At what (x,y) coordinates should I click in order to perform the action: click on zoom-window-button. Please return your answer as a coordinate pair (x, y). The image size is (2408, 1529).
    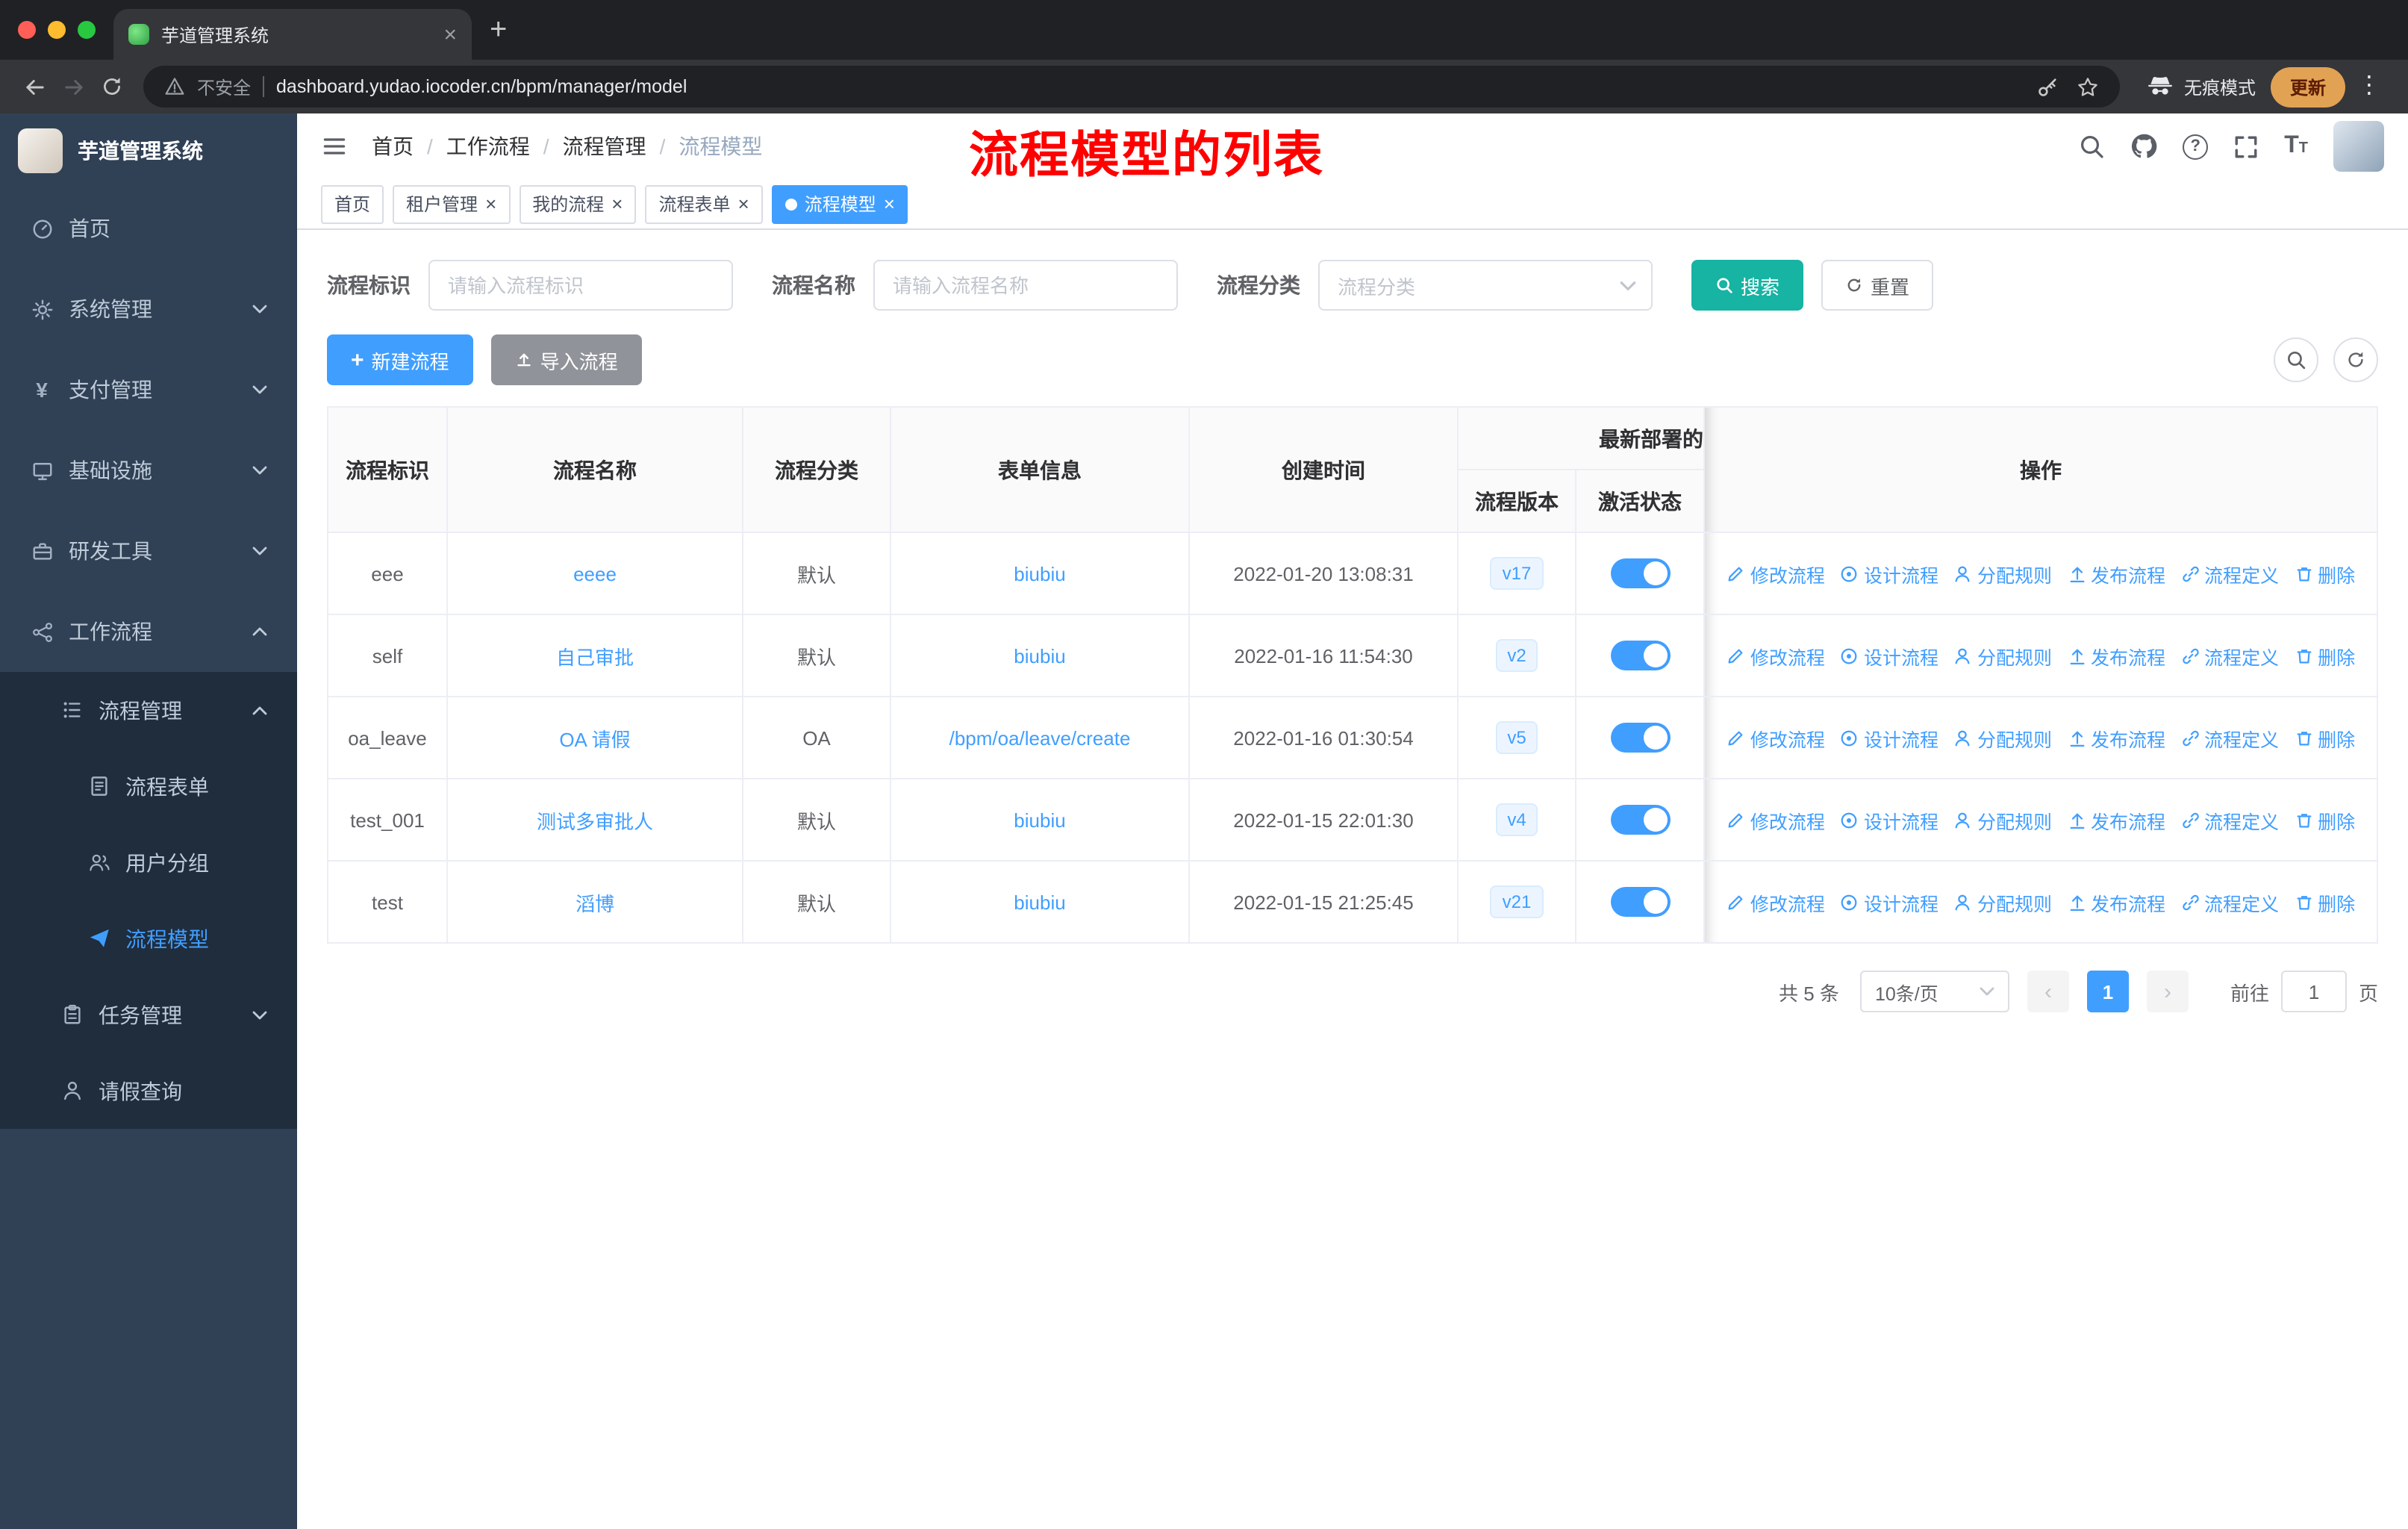
    Looking at the image, I should click on (87, 30).